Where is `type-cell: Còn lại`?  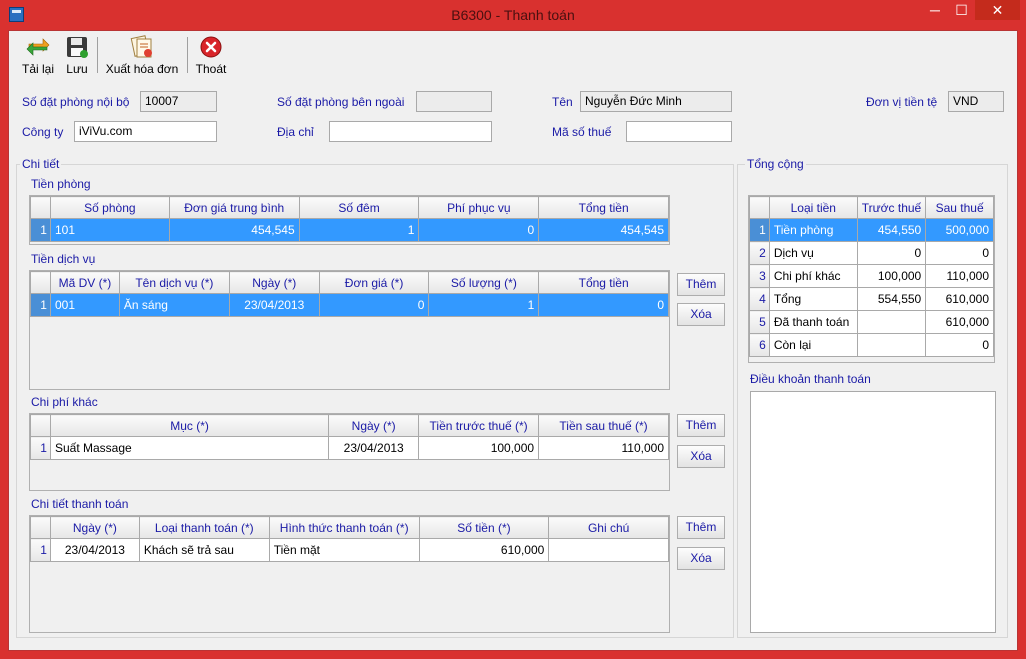
type-cell: Còn lại is located at coordinates (813, 345).